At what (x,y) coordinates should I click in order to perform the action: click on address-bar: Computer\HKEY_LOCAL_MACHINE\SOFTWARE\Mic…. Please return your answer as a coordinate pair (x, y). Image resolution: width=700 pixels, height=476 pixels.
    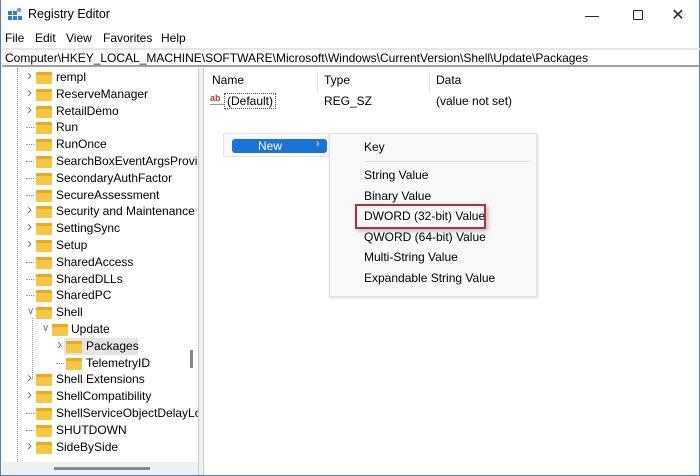
    Looking at the image, I should click on (351, 57).